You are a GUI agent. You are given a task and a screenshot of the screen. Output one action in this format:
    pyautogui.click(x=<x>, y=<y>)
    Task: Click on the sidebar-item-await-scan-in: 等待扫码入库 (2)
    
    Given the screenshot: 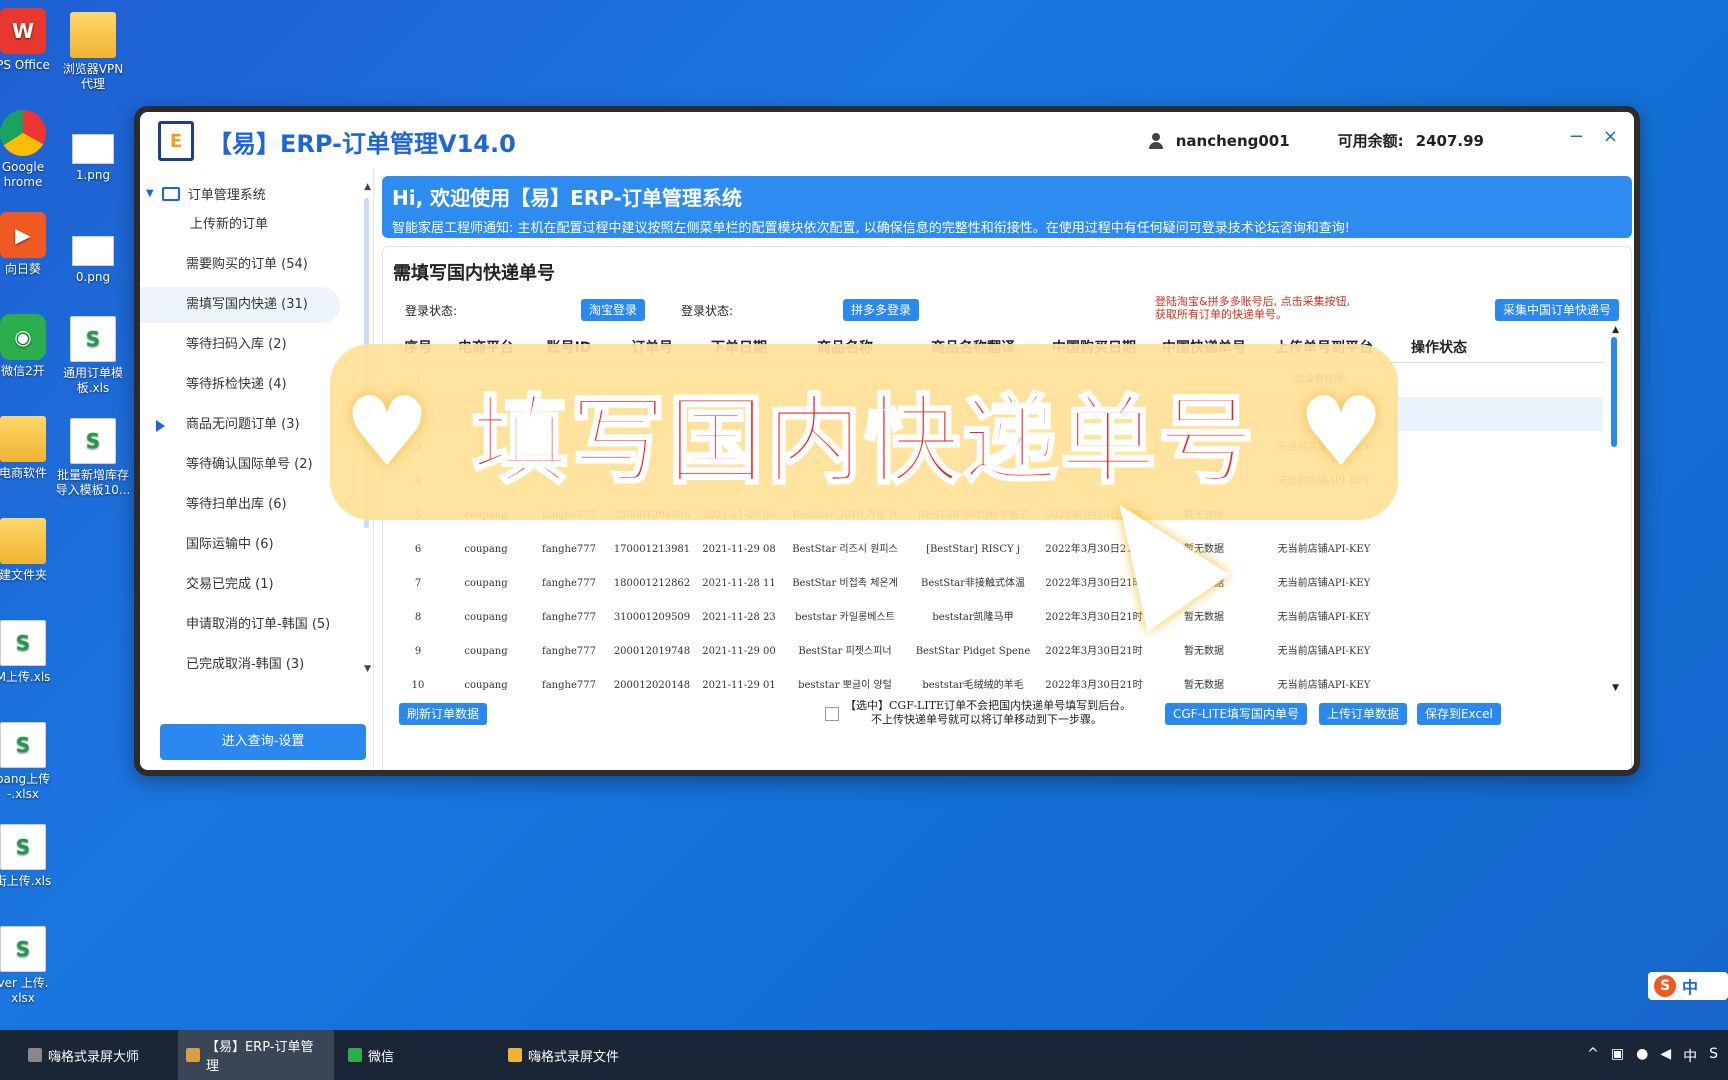 What is the action you would take?
    pyautogui.click(x=256, y=345)
    